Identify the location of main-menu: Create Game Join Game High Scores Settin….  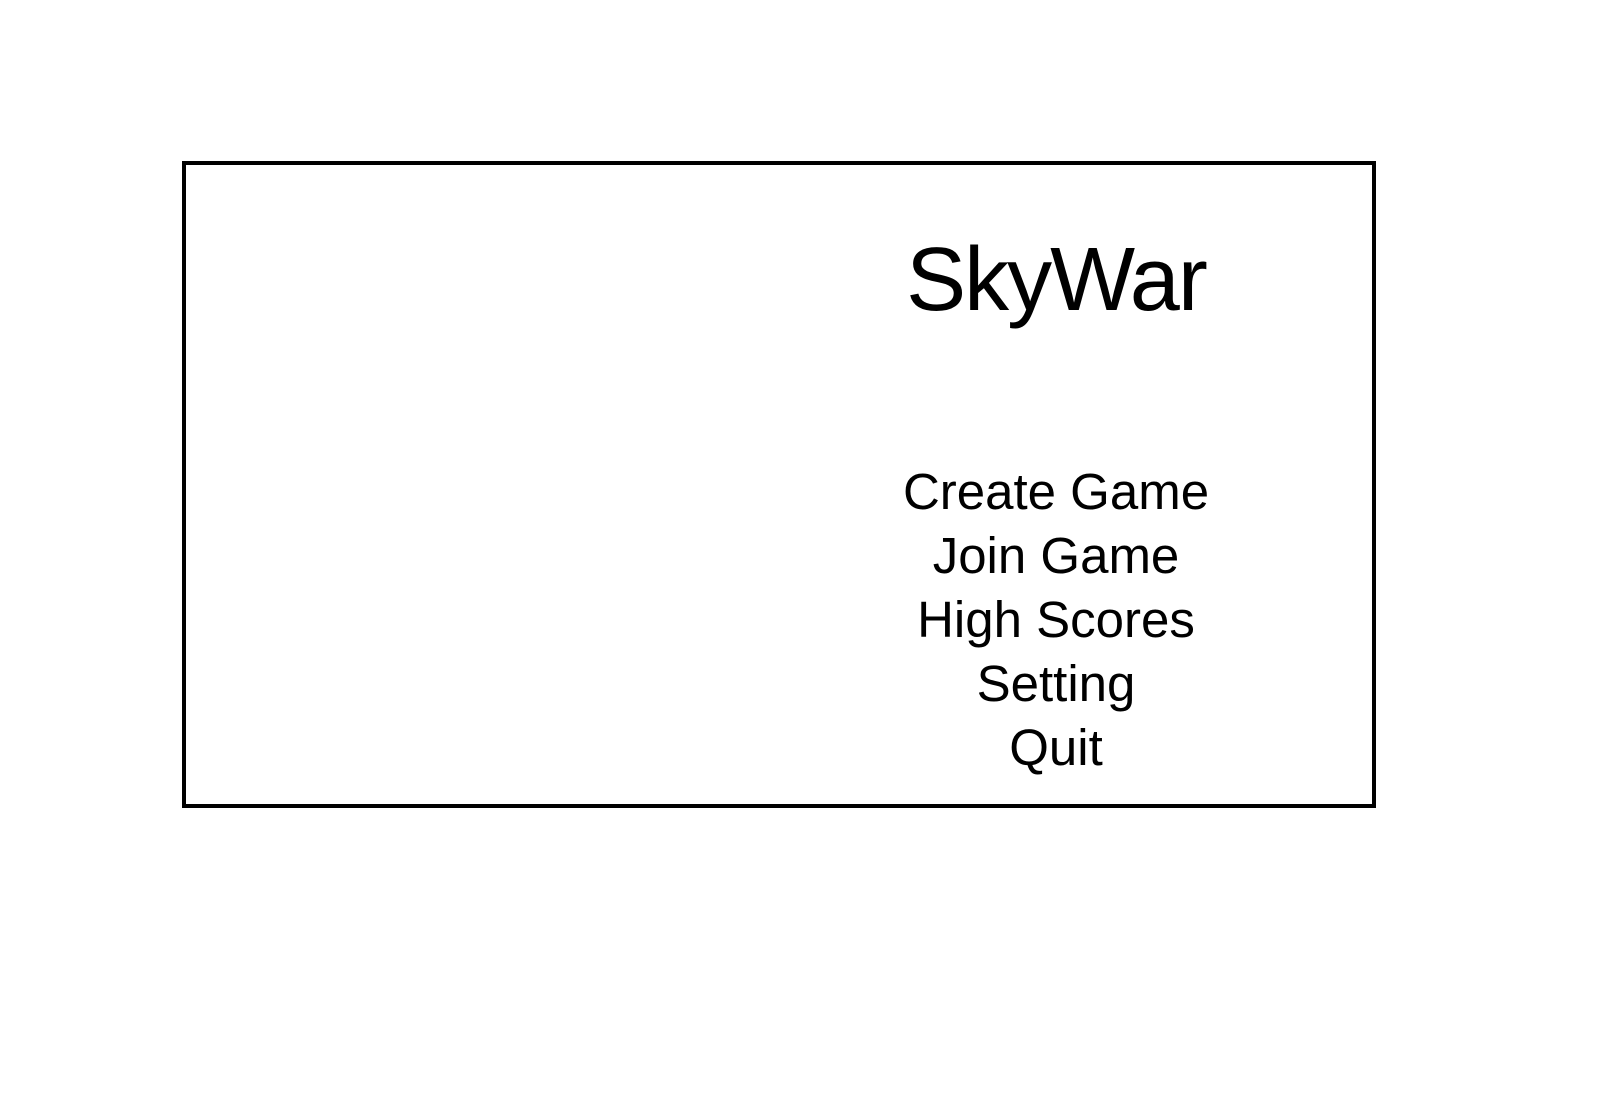
(1056, 620).